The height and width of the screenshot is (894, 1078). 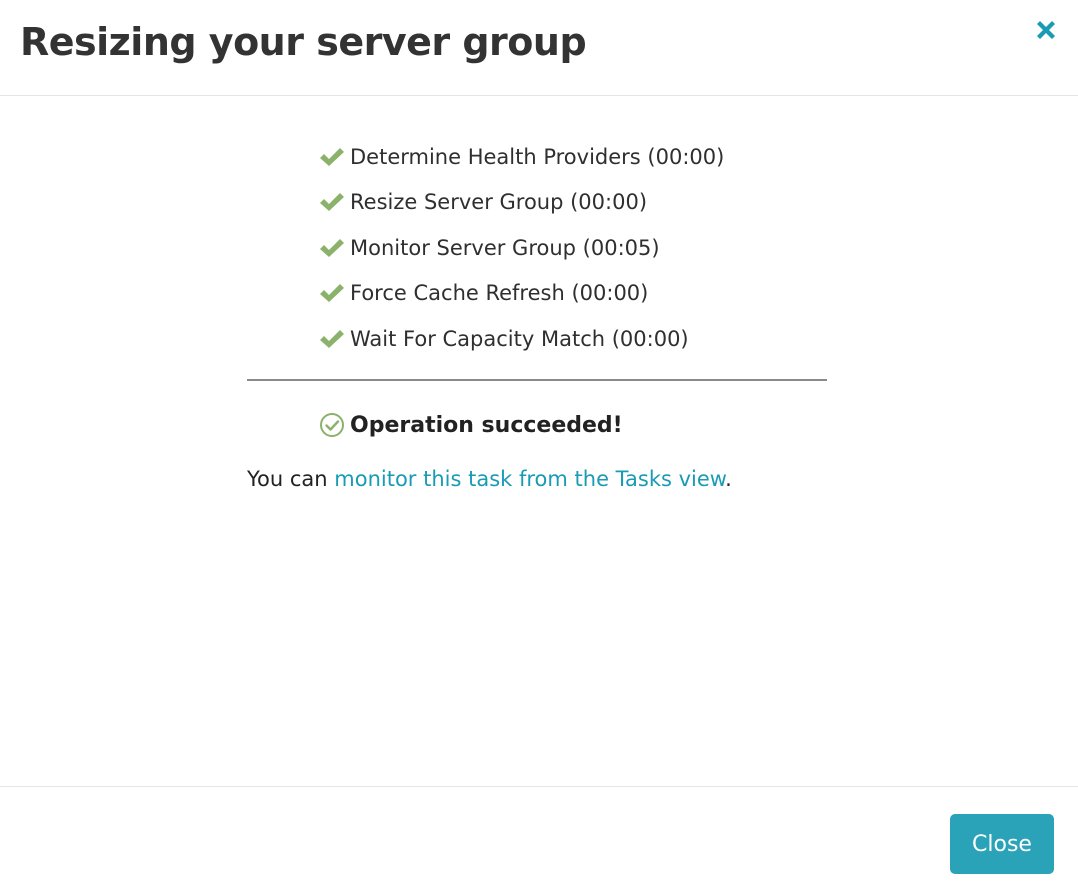 I want to click on task-label: Monitor Server Group (00:05), so click(x=505, y=247).